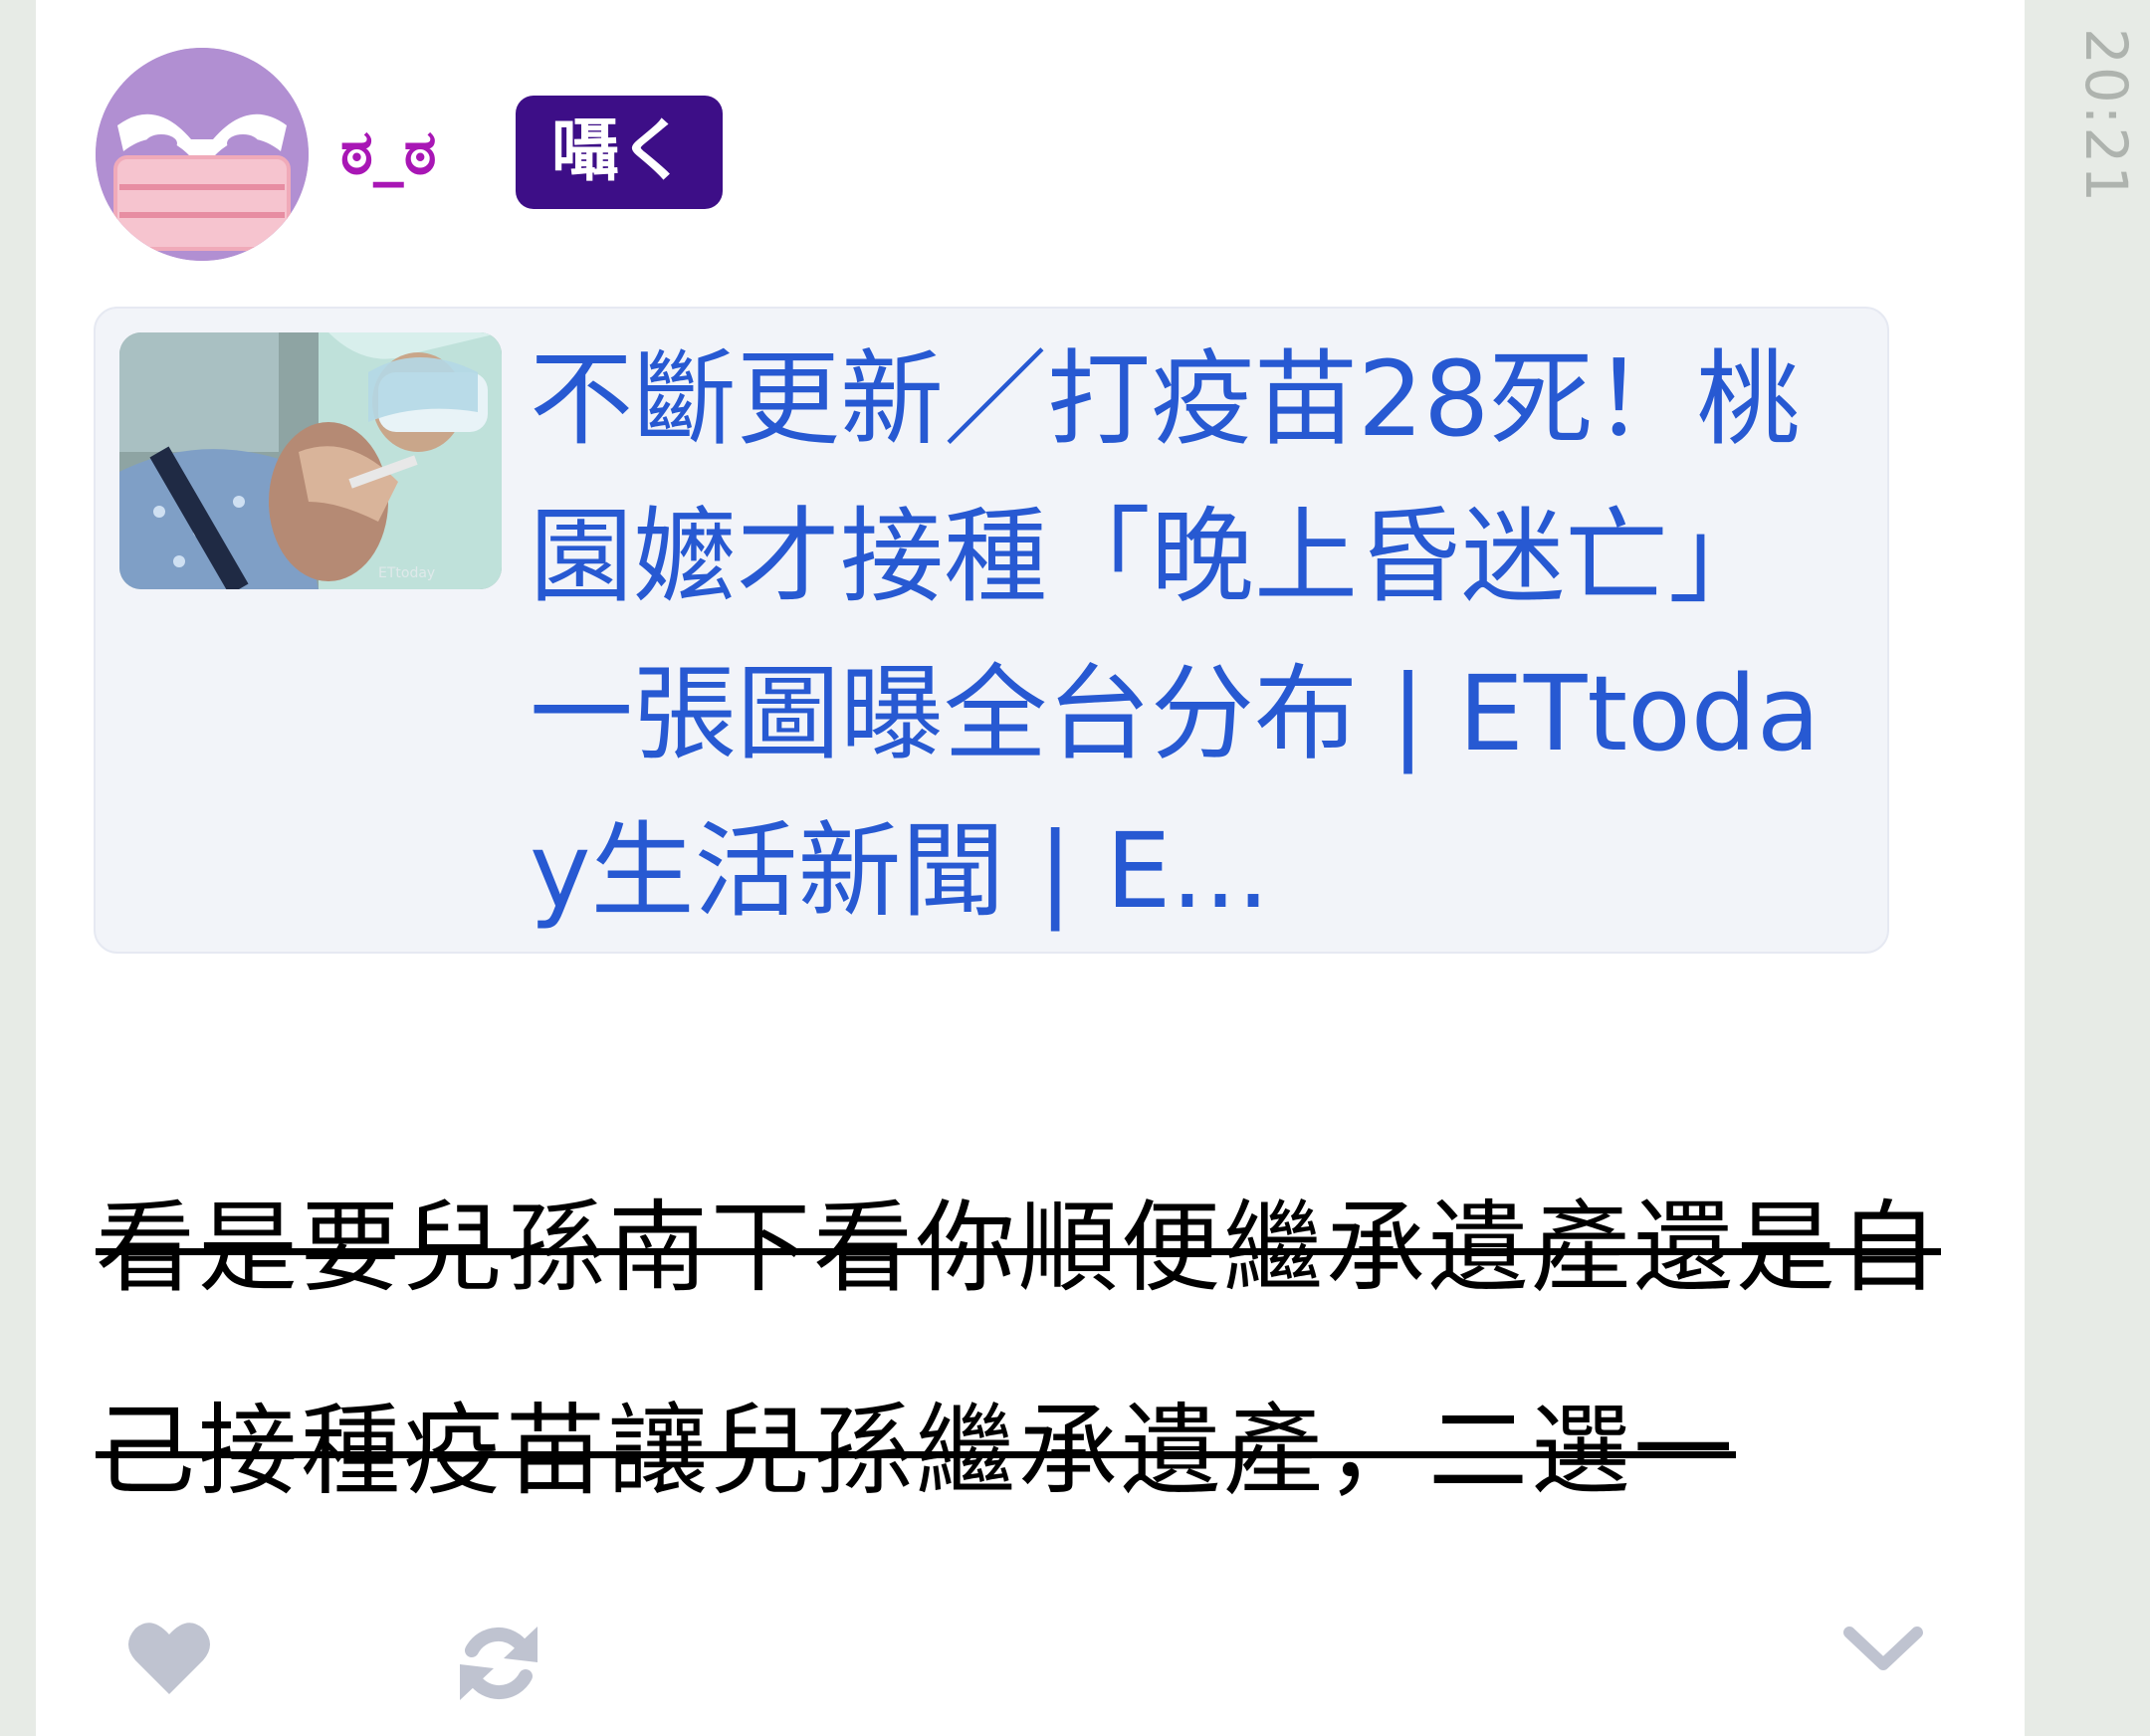 This screenshot has height=1736, width=2150. Describe the element at coordinates (406, 573) in the screenshot. I see `svg-text: ETtoday` at that location.